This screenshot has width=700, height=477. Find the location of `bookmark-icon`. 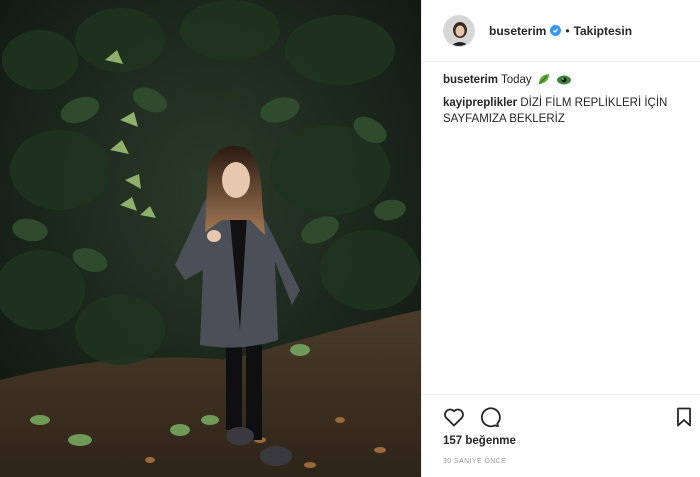

bookmark-icon is located at coordinates (684, 417).